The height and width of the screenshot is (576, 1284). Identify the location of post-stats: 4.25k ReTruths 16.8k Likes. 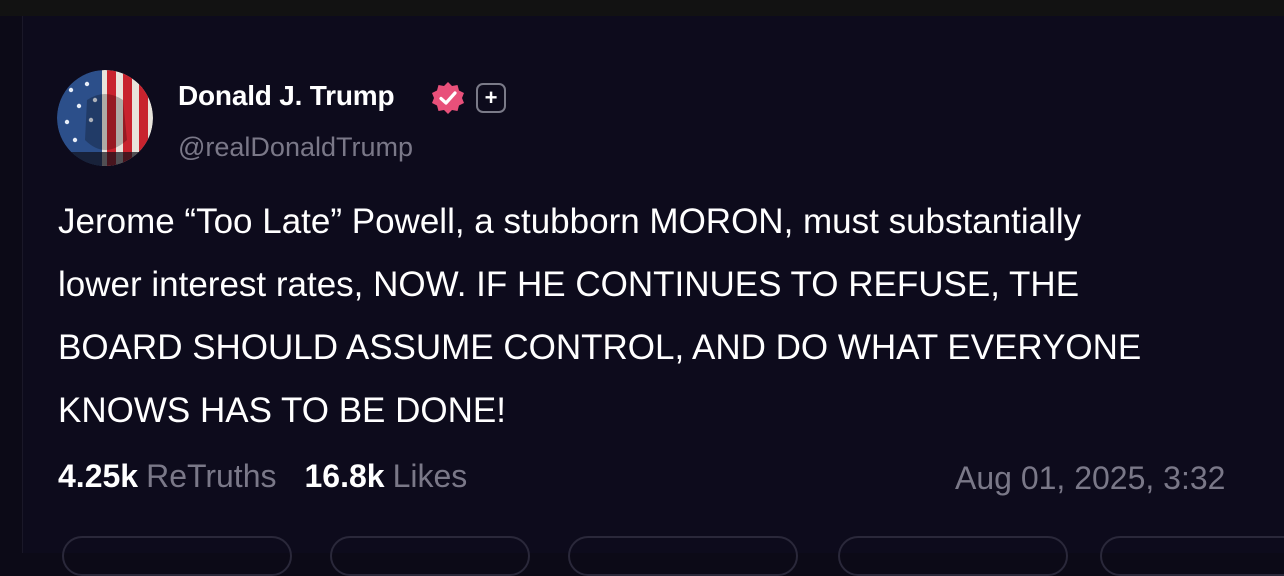
(262, 476).